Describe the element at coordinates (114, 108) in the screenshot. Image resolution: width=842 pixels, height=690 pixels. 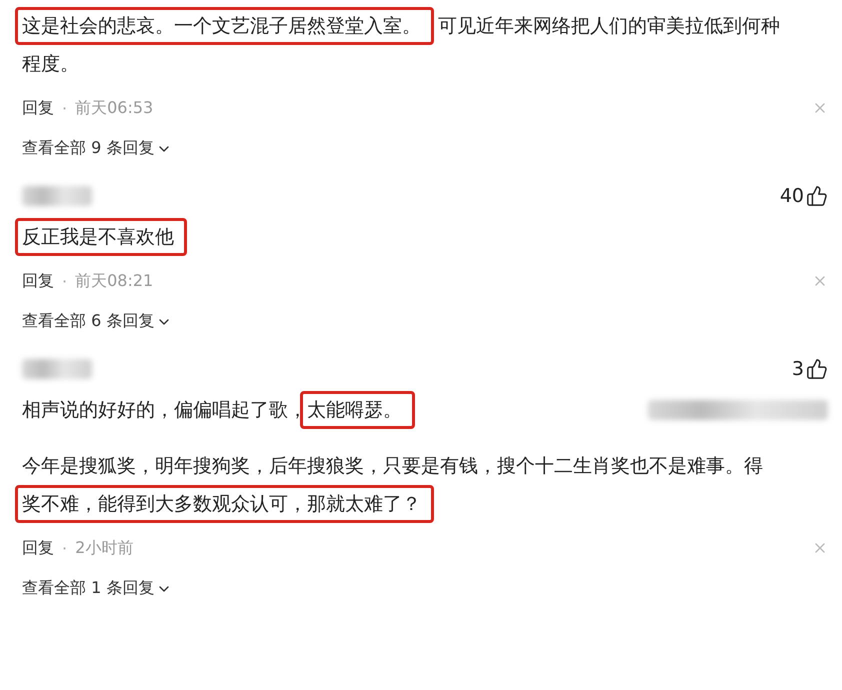
I see `comment-time: 前天06:53` at that location.